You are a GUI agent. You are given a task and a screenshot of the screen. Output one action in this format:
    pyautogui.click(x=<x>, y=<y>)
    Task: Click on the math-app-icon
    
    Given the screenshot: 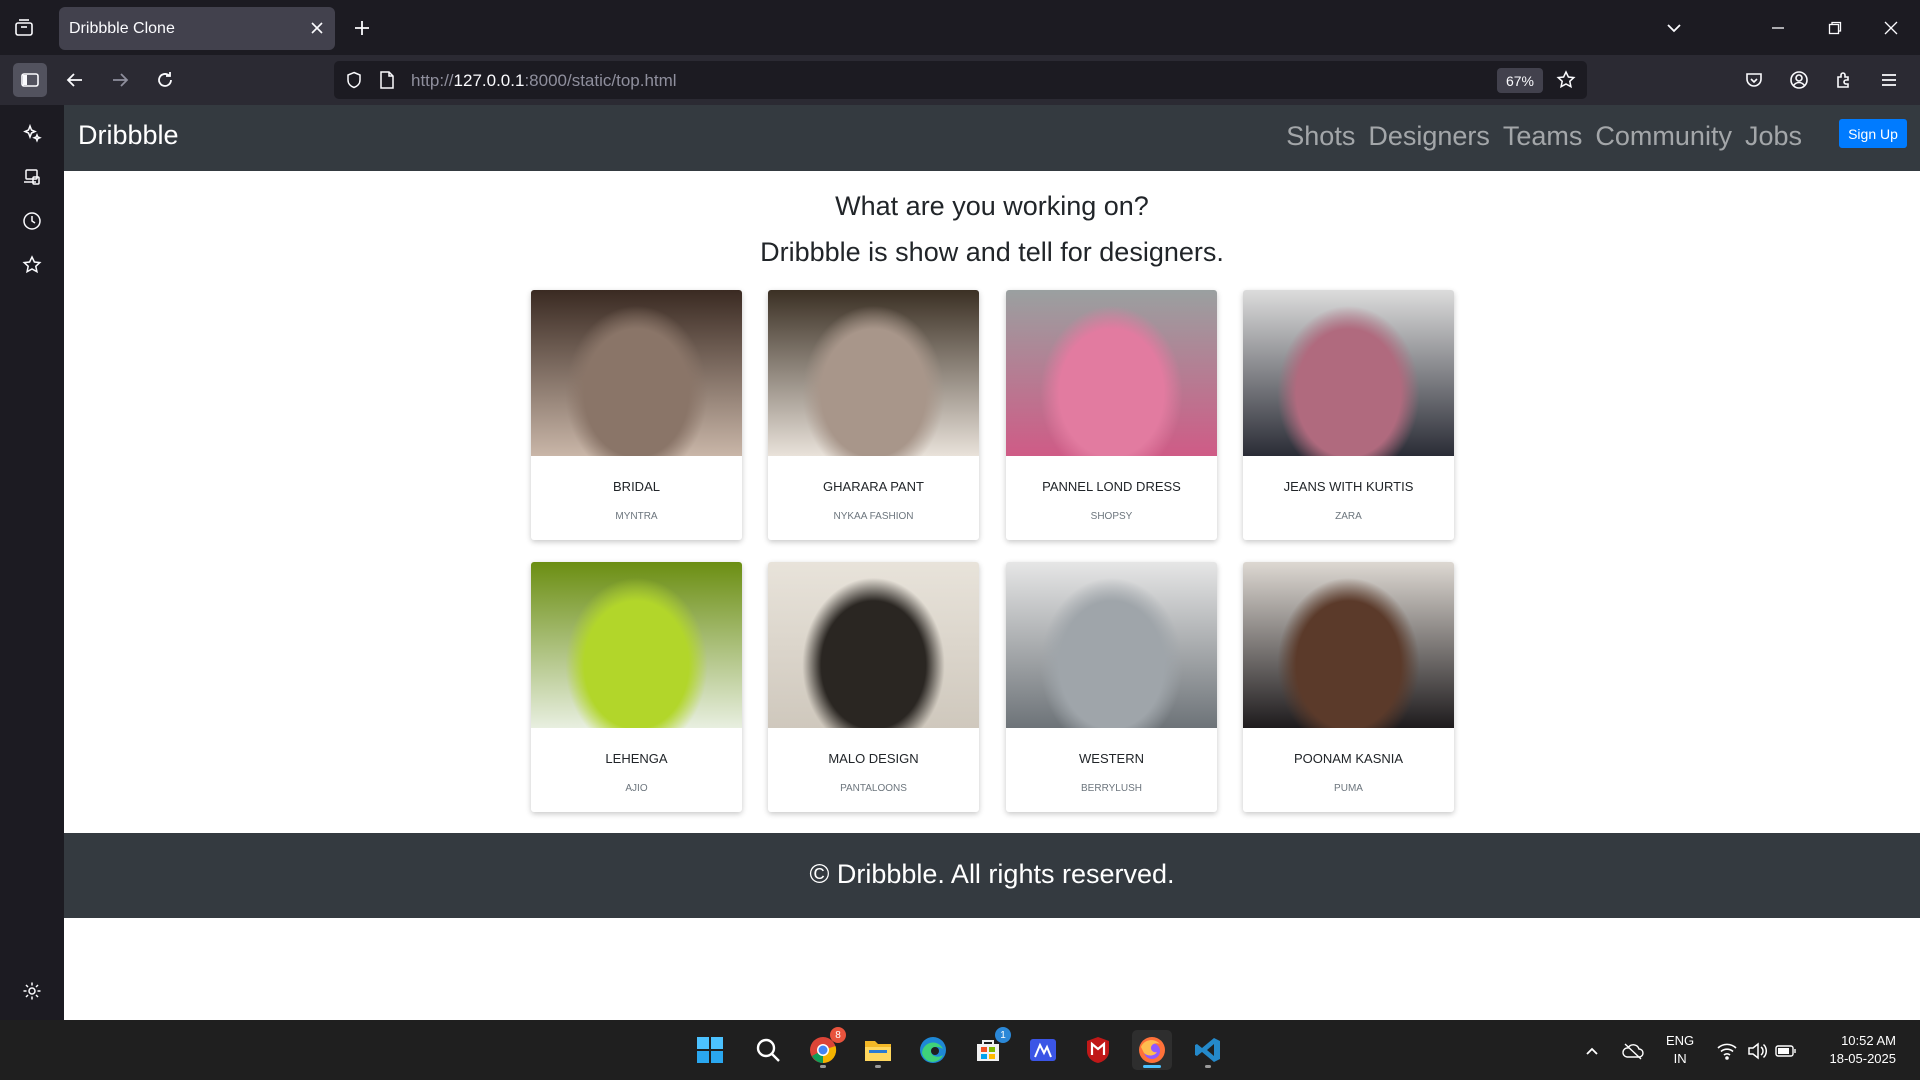 What is the action you would take?
    pyautogui.click(x=1043, y=1050)
    